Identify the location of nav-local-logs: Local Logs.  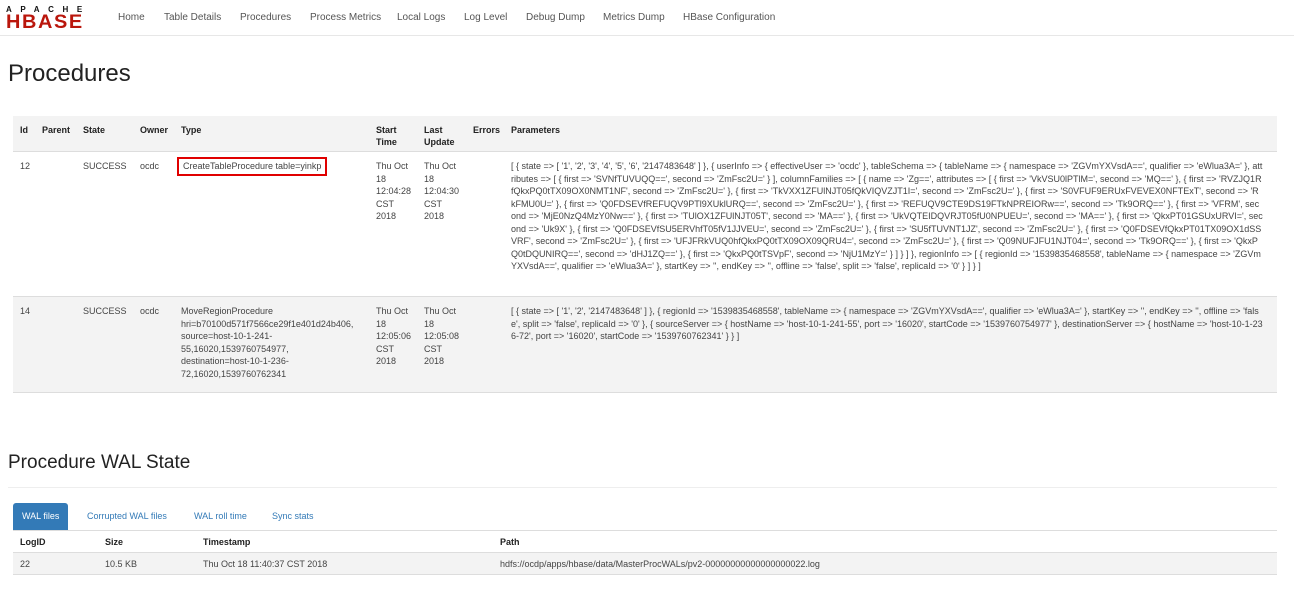
(421, 17).